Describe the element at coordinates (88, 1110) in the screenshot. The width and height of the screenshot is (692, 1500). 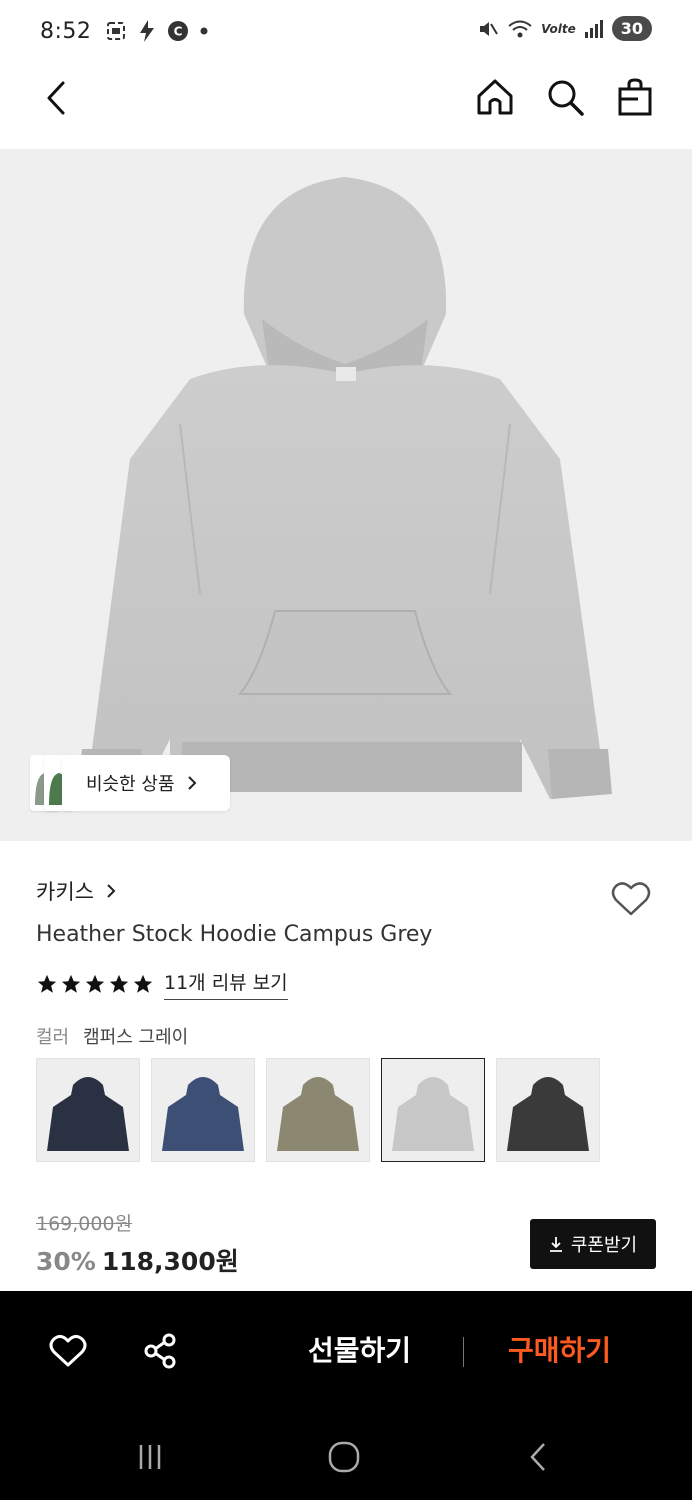
I see `swatch-navy` at that location.